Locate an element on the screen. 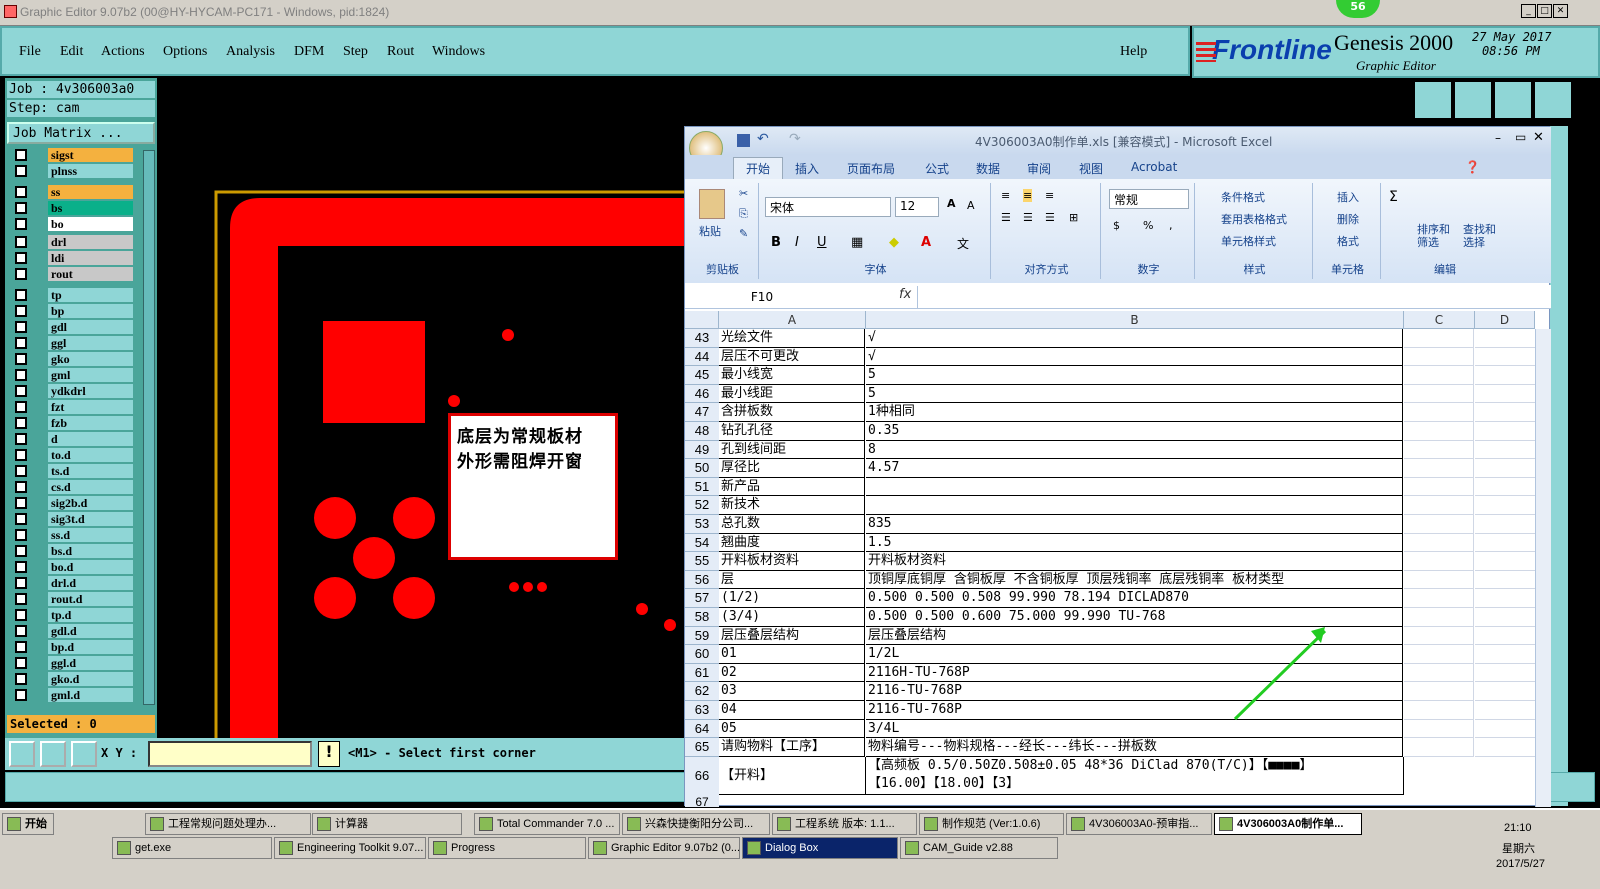 The width and height of the screenshot is (1600, 889). number-format-select: 常规 is located at coordinates (1149, 199).